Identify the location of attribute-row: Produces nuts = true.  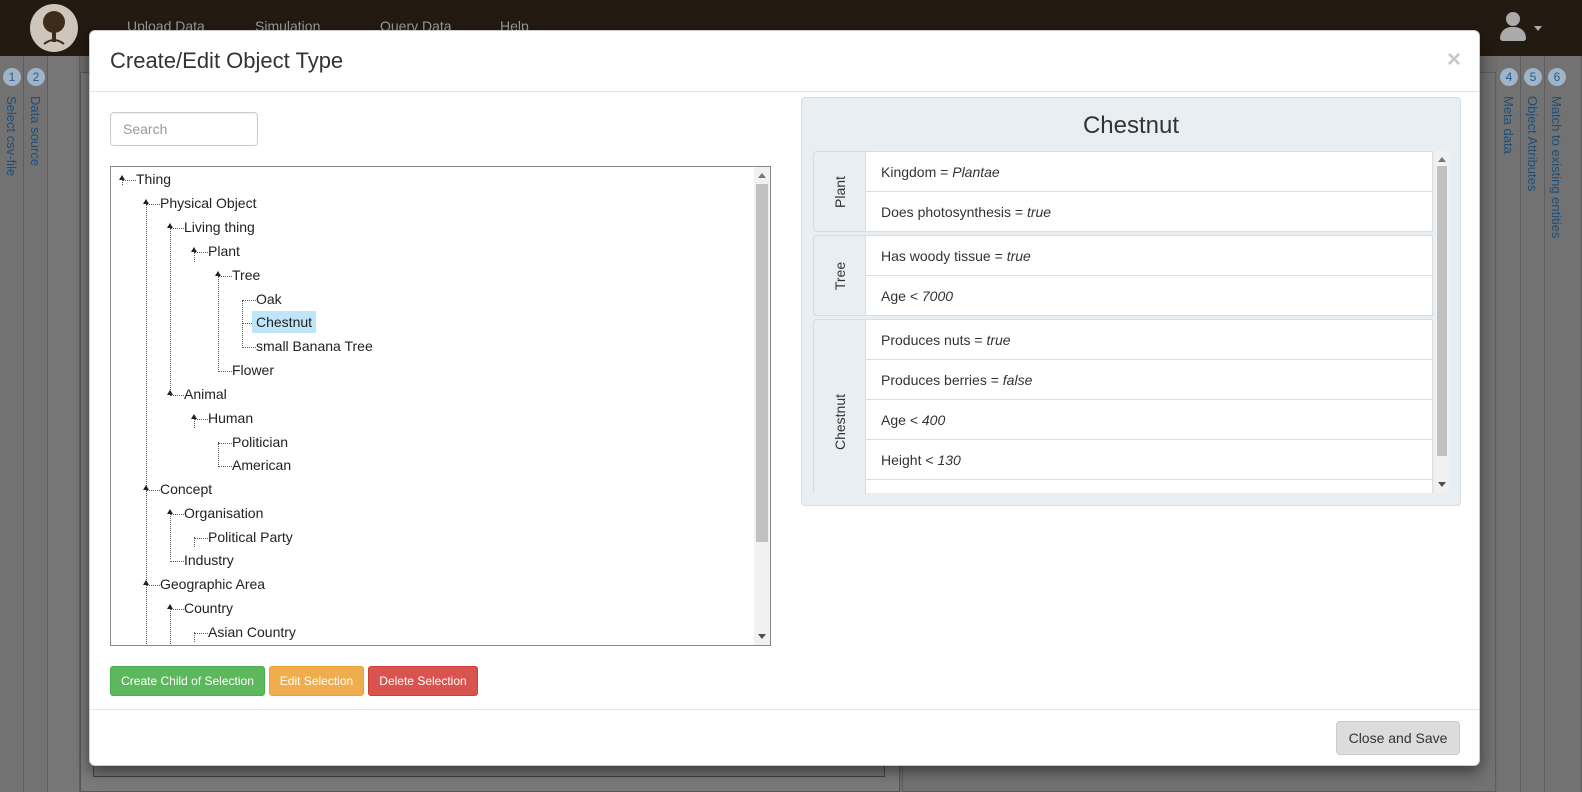
(1149, 339).